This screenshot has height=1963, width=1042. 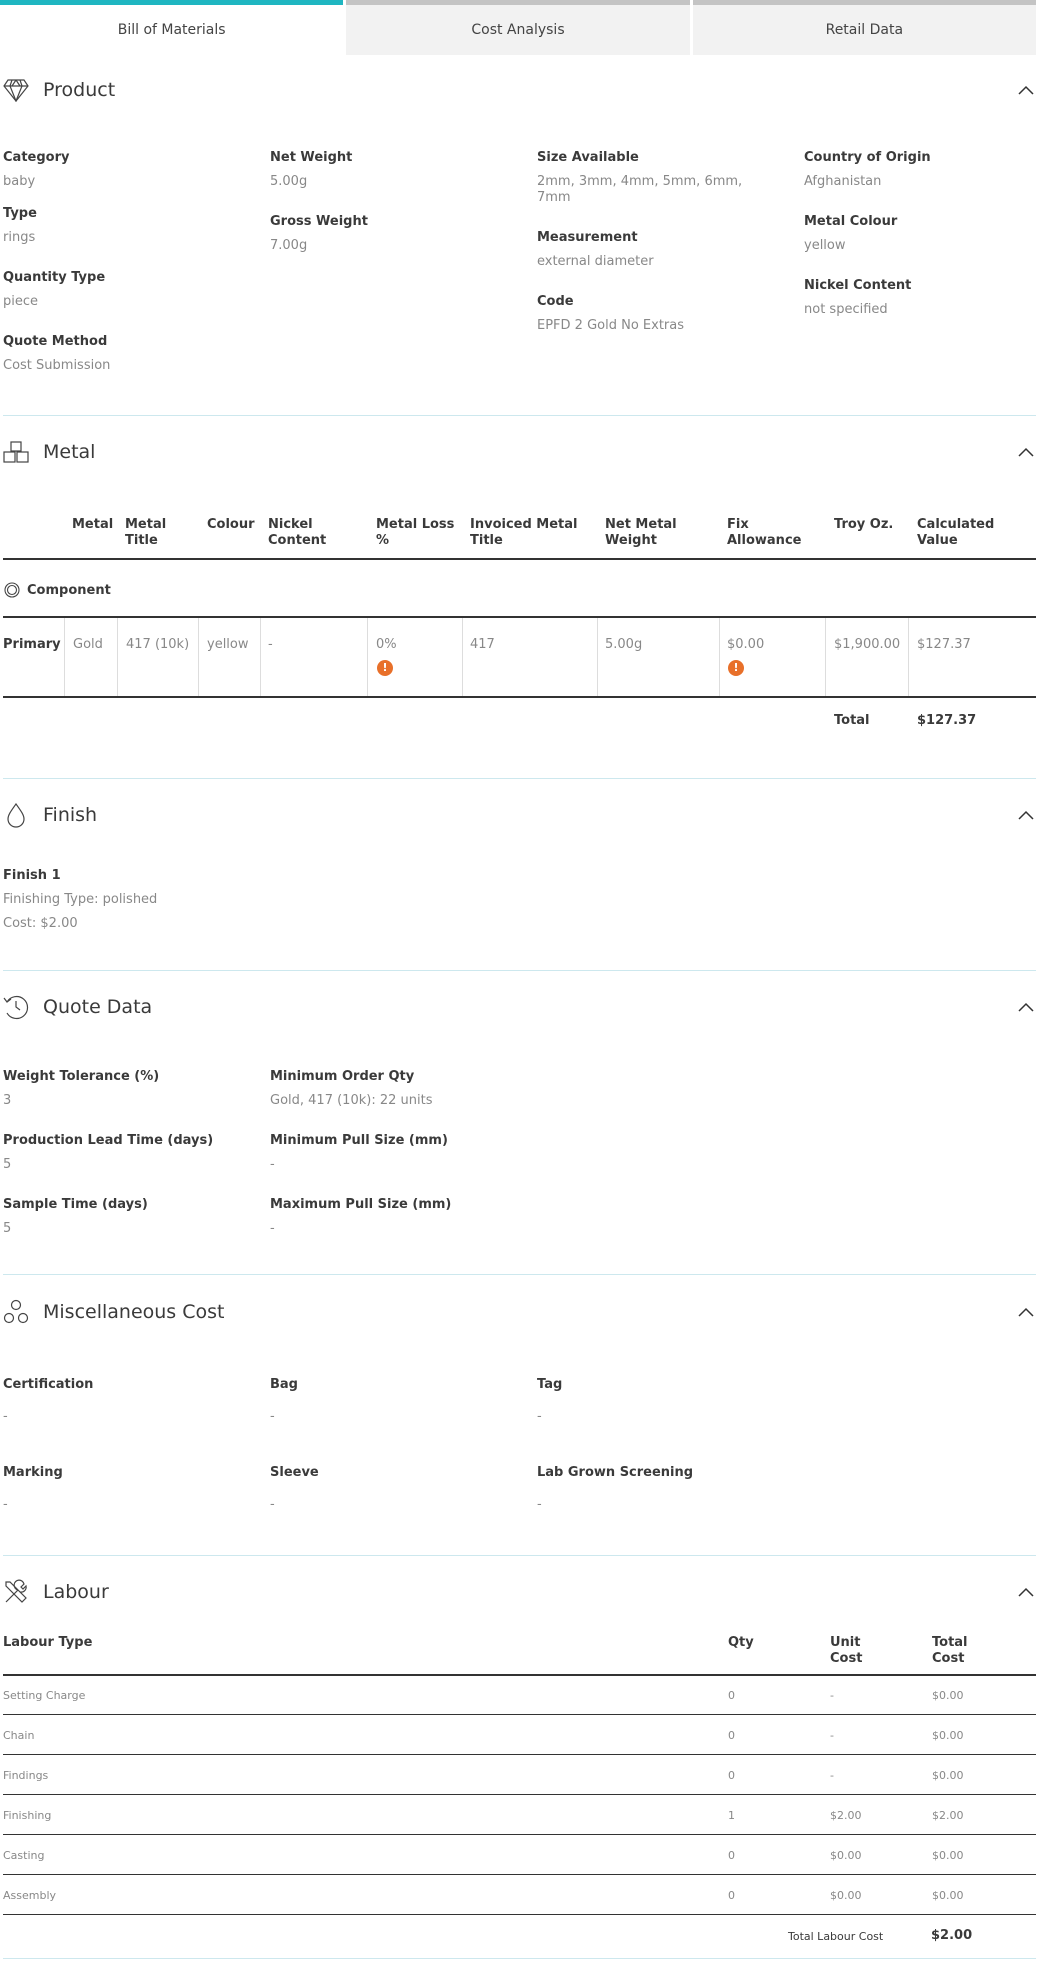 What do you see at coordinates (519, 452) in the screenshot?
I see `metal-header: Metal` at bounding box center [519, 452].